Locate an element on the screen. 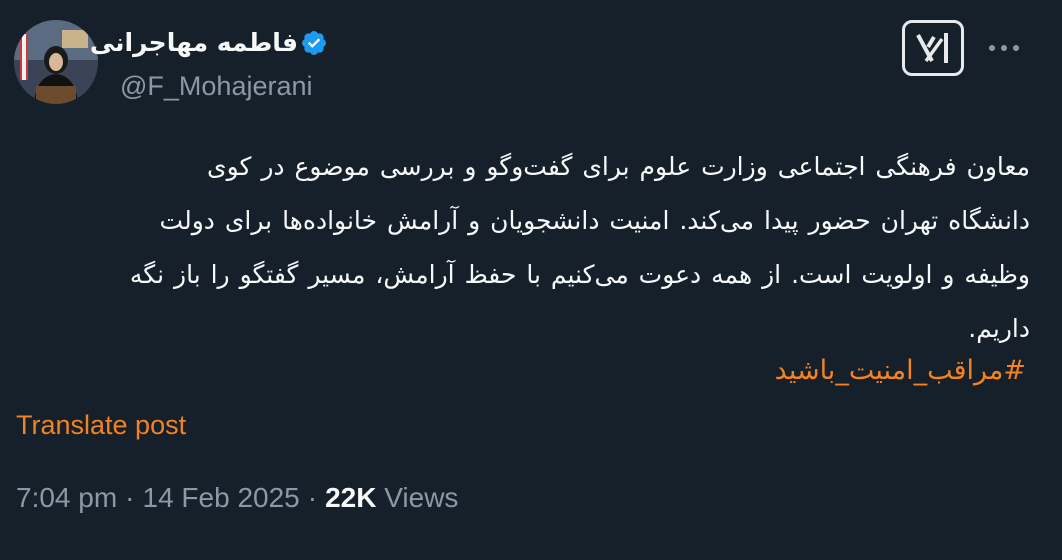 The image size is (1062, 560). more-options-button is located at coordinates (1004, 48).